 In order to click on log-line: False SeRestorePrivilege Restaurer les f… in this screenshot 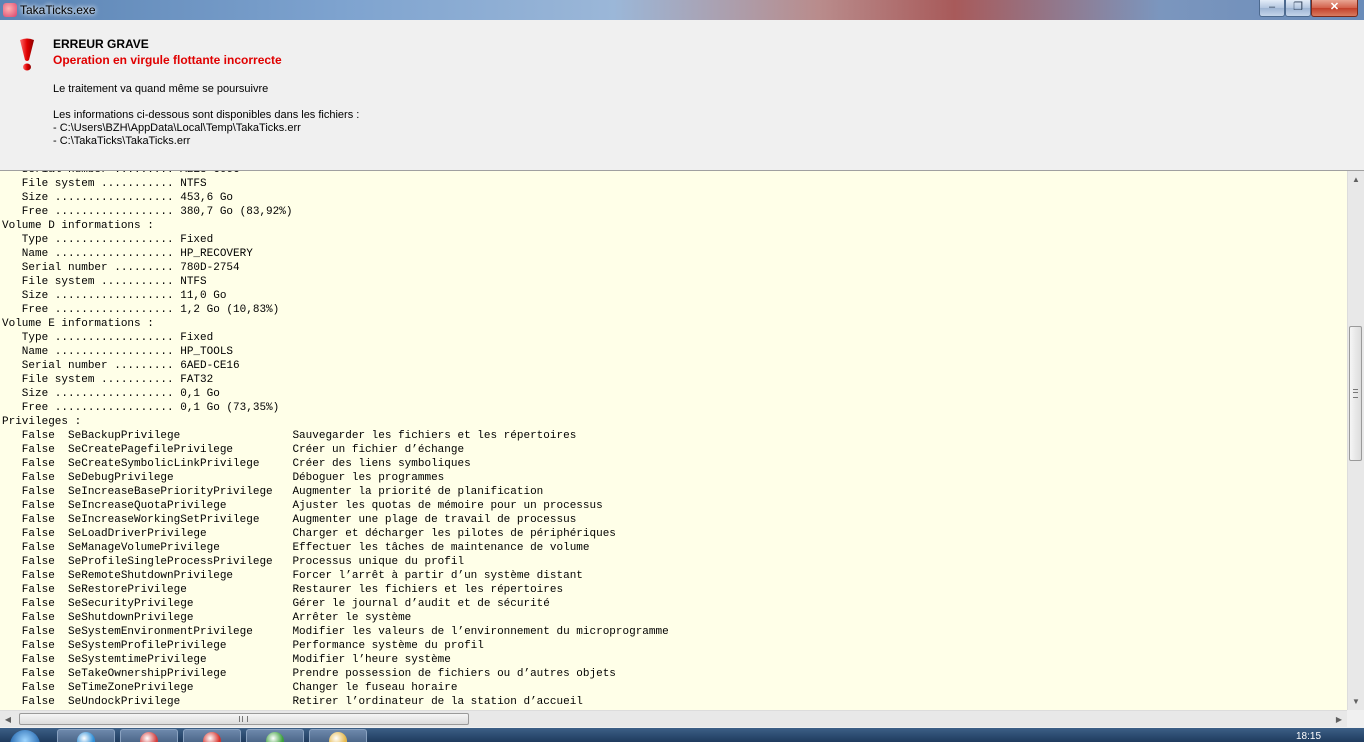, I will do `click(283, 590)`.